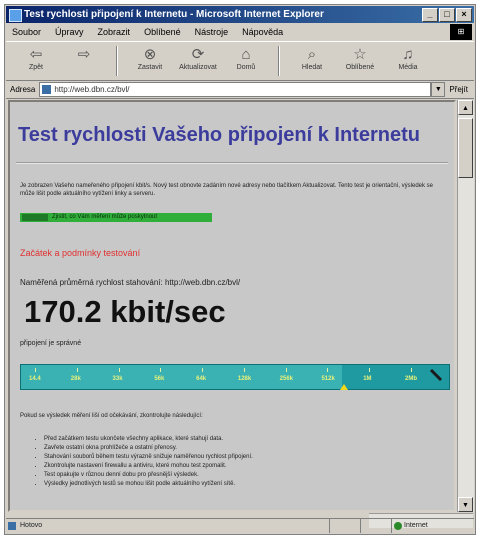 The width and height of the screenshot is (482, 539). I want to click on menu-item-file: Soubor, so click(26, 32).